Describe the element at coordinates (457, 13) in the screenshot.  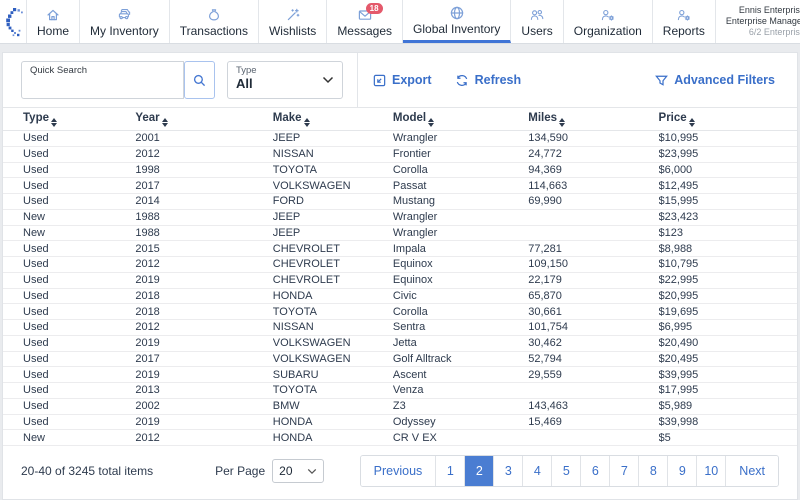
I see `globe-icon` at that location.